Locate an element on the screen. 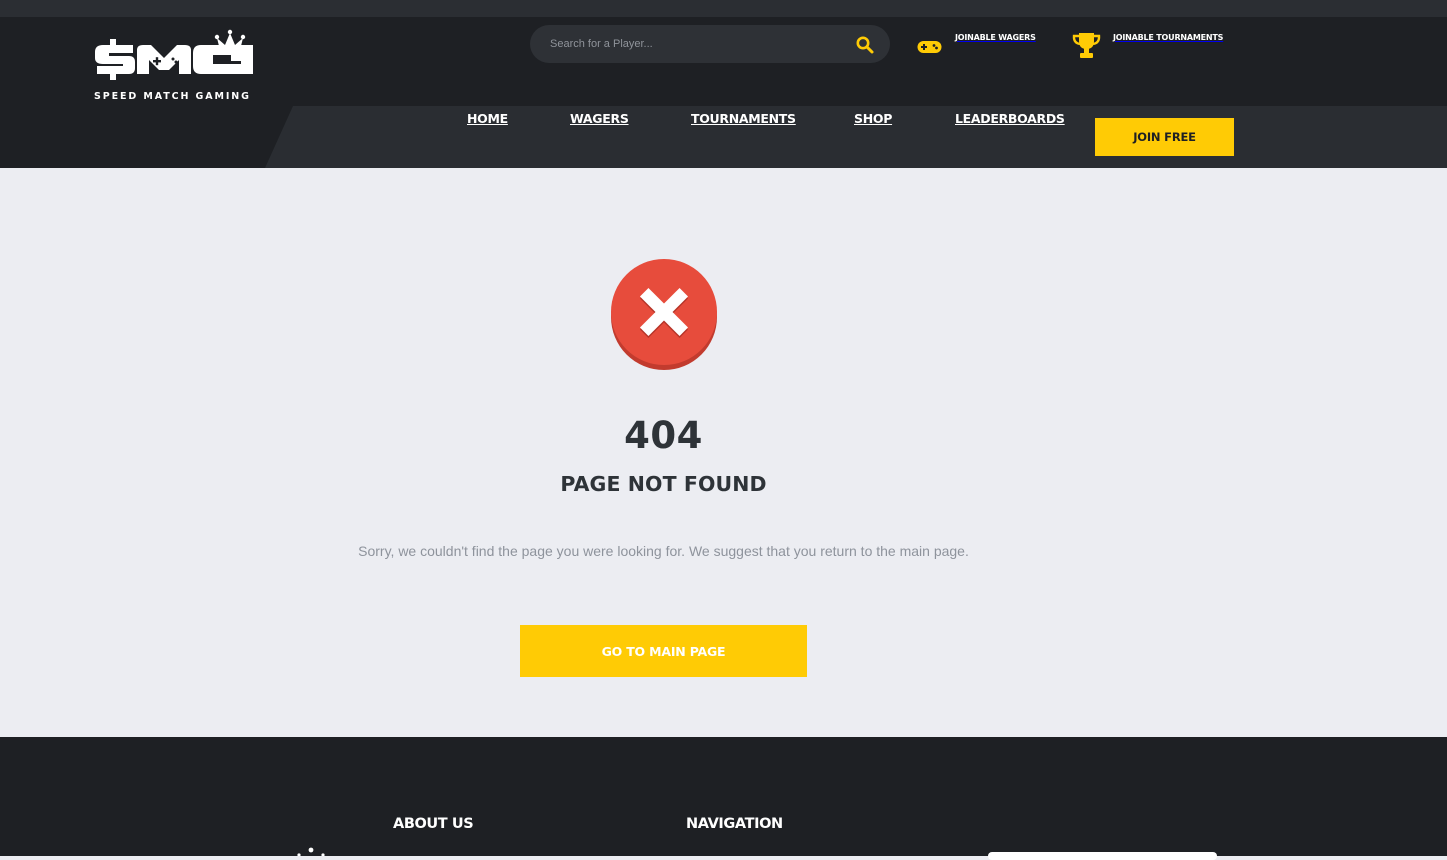 This screenshot has height=860, width=1447. nav-wagers: WAGERS is located at coordinates (599, 119).